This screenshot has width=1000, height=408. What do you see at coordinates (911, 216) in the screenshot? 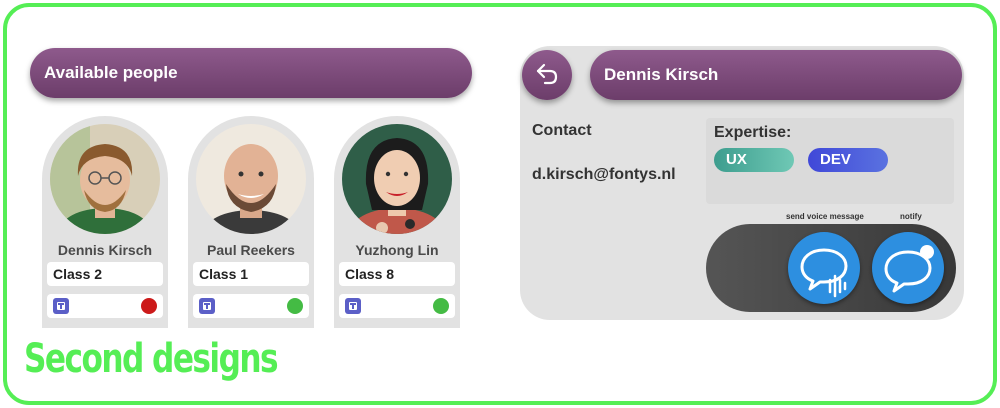
I see `notify-label: notify` at bounding box center [911, 216].